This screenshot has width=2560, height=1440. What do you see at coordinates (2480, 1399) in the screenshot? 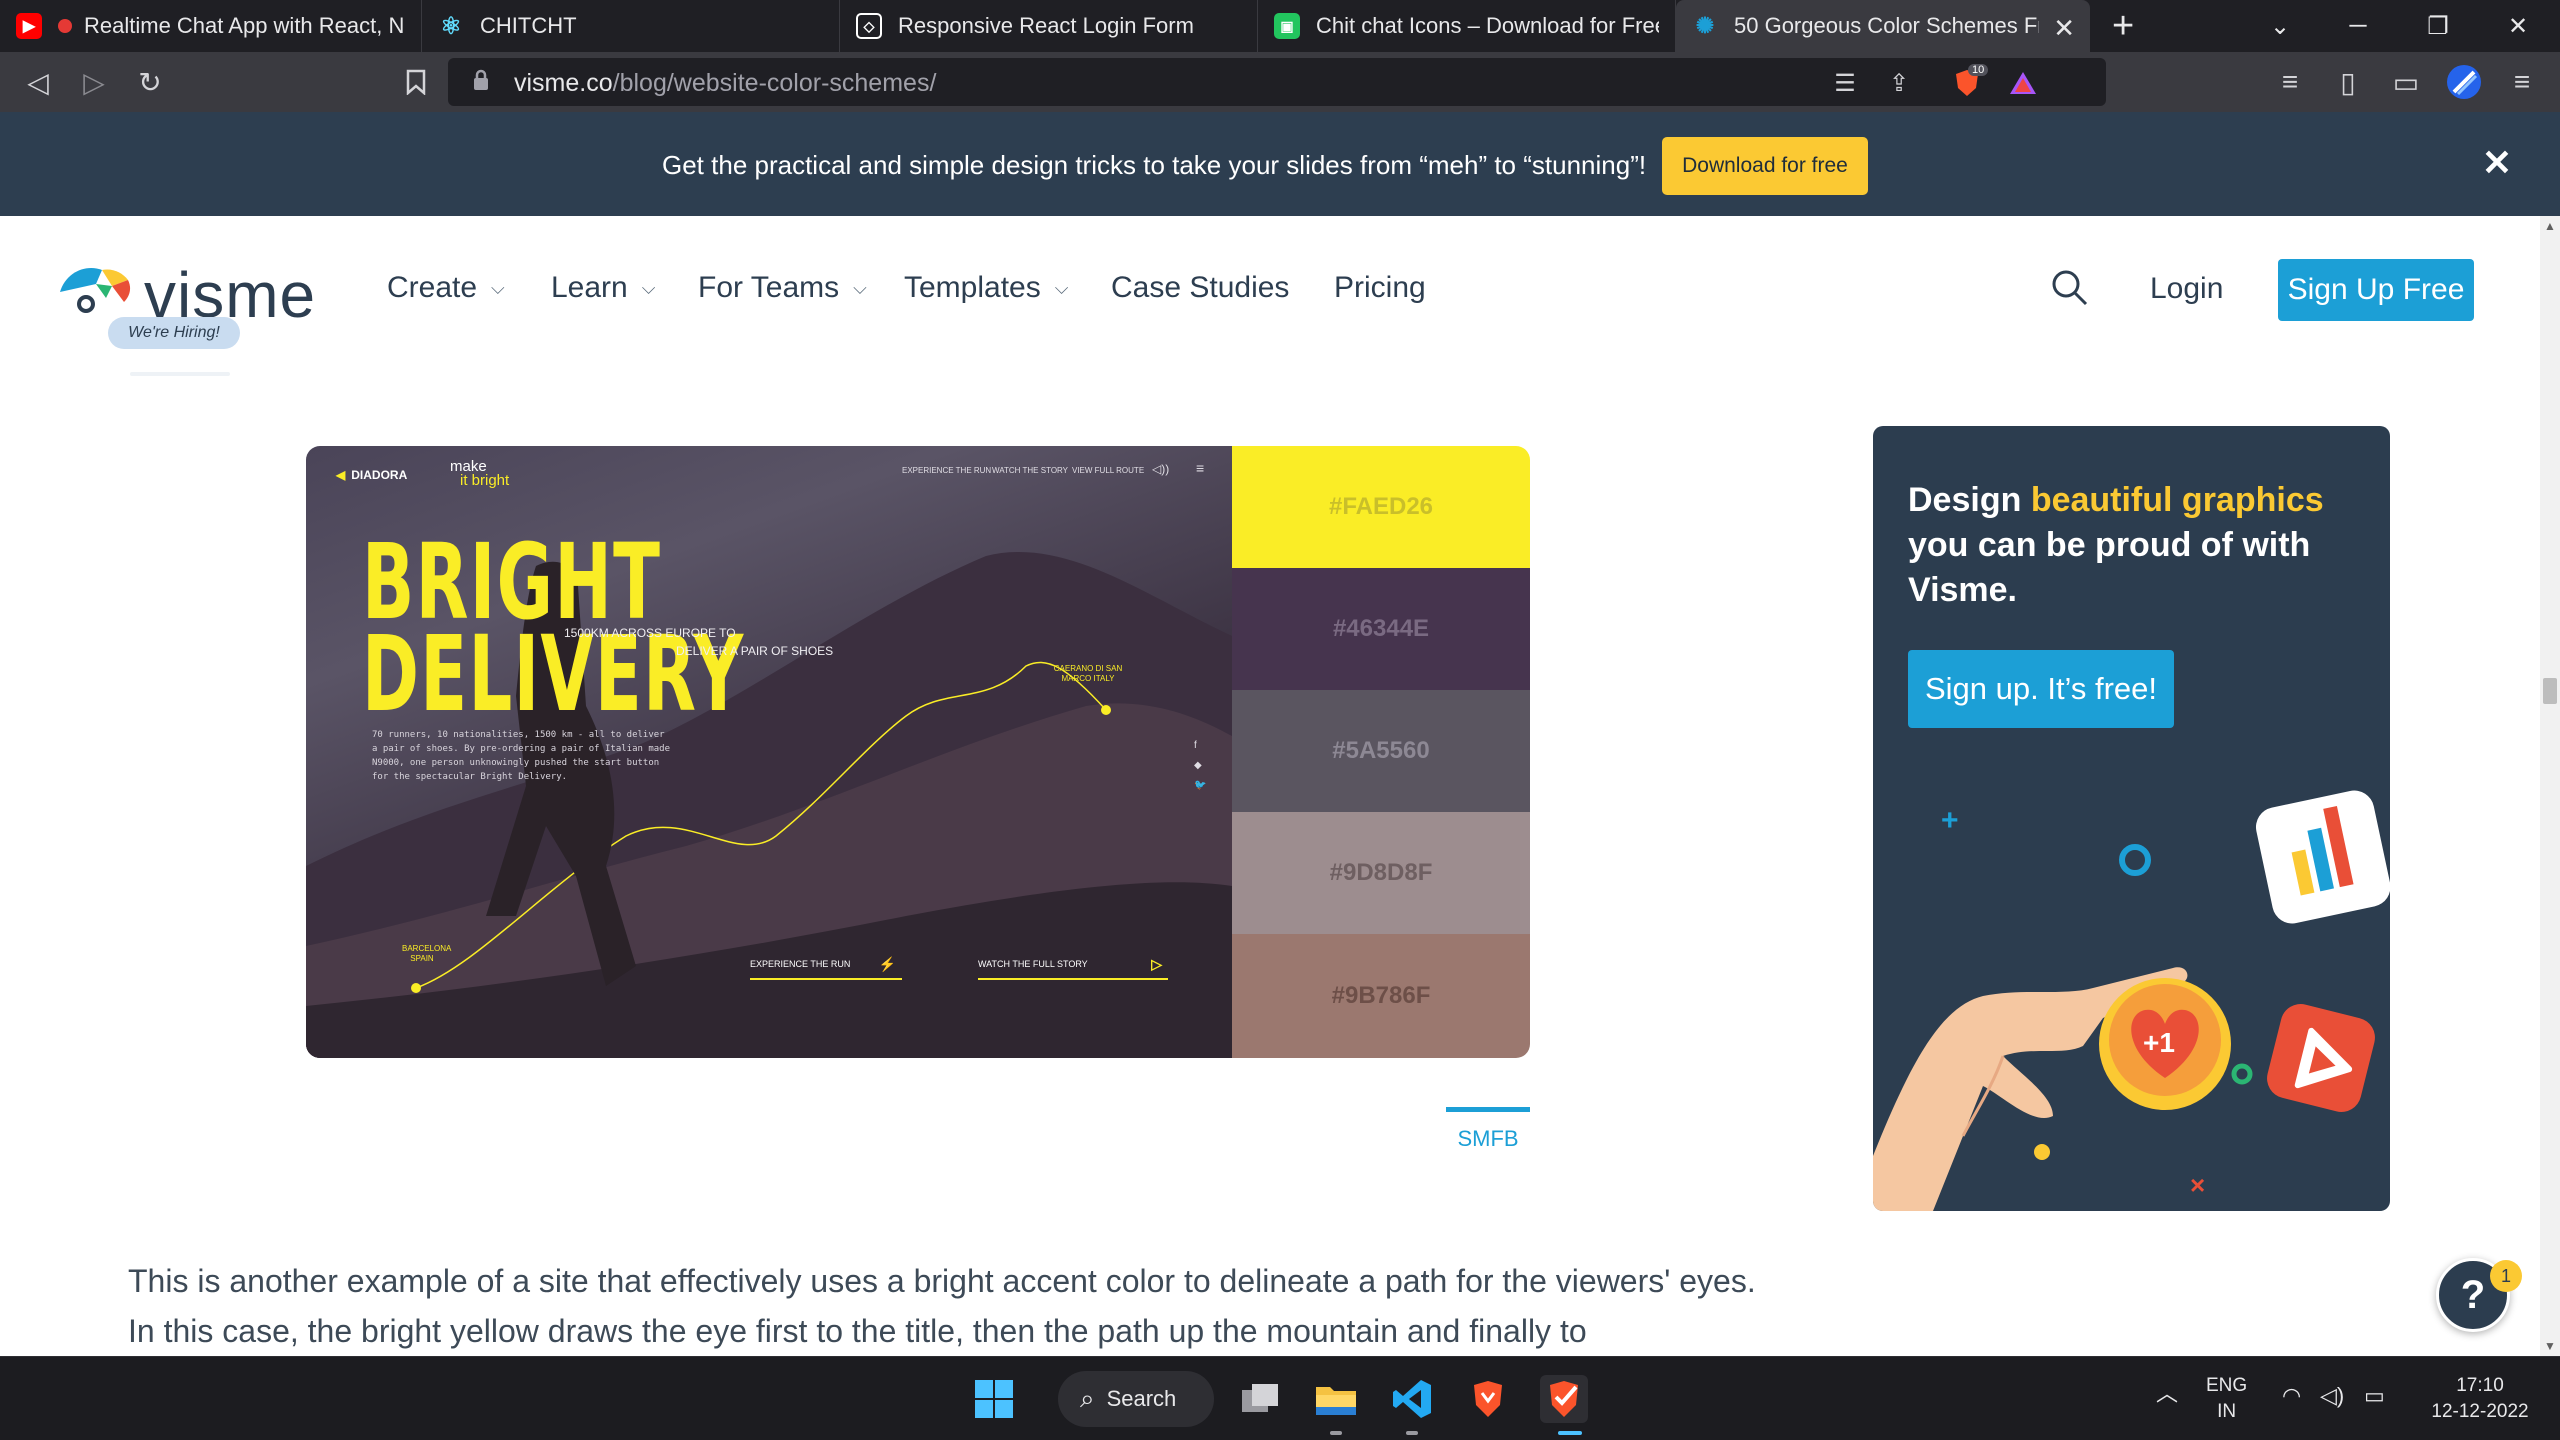
I see `clock: 17:10 12-12-2022` at bounding box center [2480, 1399].